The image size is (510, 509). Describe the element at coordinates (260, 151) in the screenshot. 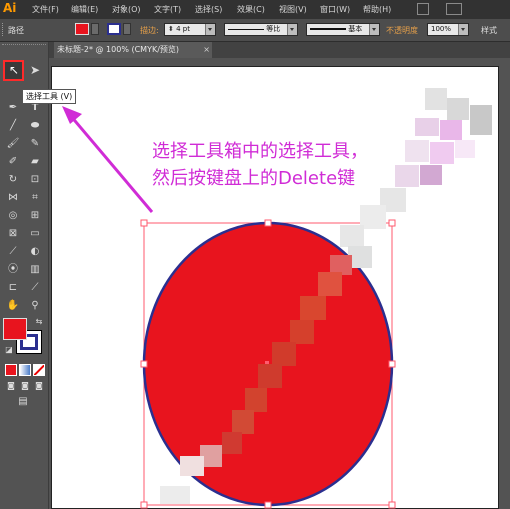

I see `instruction-line-1: 选择工具箱中的选择工具，` at that location.